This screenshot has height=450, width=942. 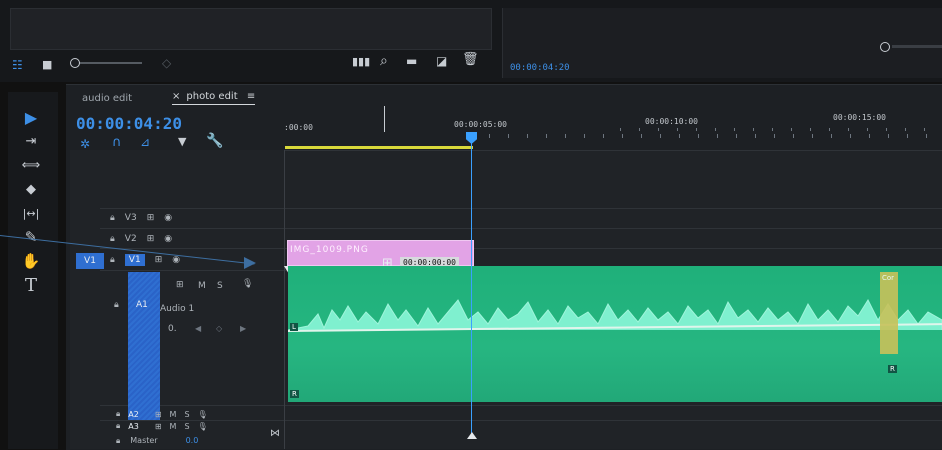 I want to click on timeline-settings-icon: 🔧, so click(x=214, y=141).